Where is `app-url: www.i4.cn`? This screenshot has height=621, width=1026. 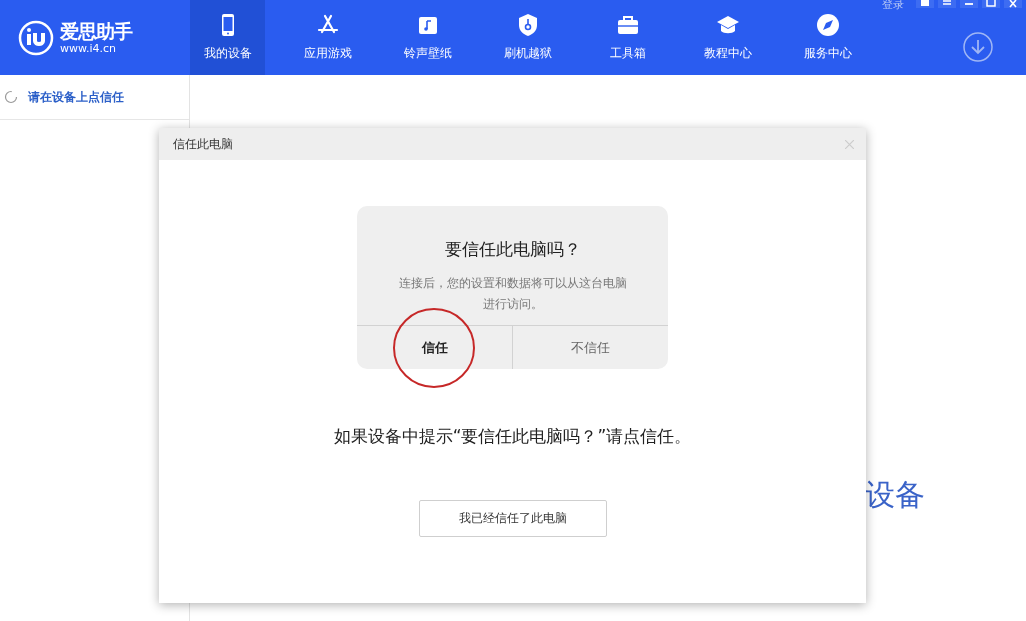
app-url: www.i4.cn is located at coordinates (89, 48).